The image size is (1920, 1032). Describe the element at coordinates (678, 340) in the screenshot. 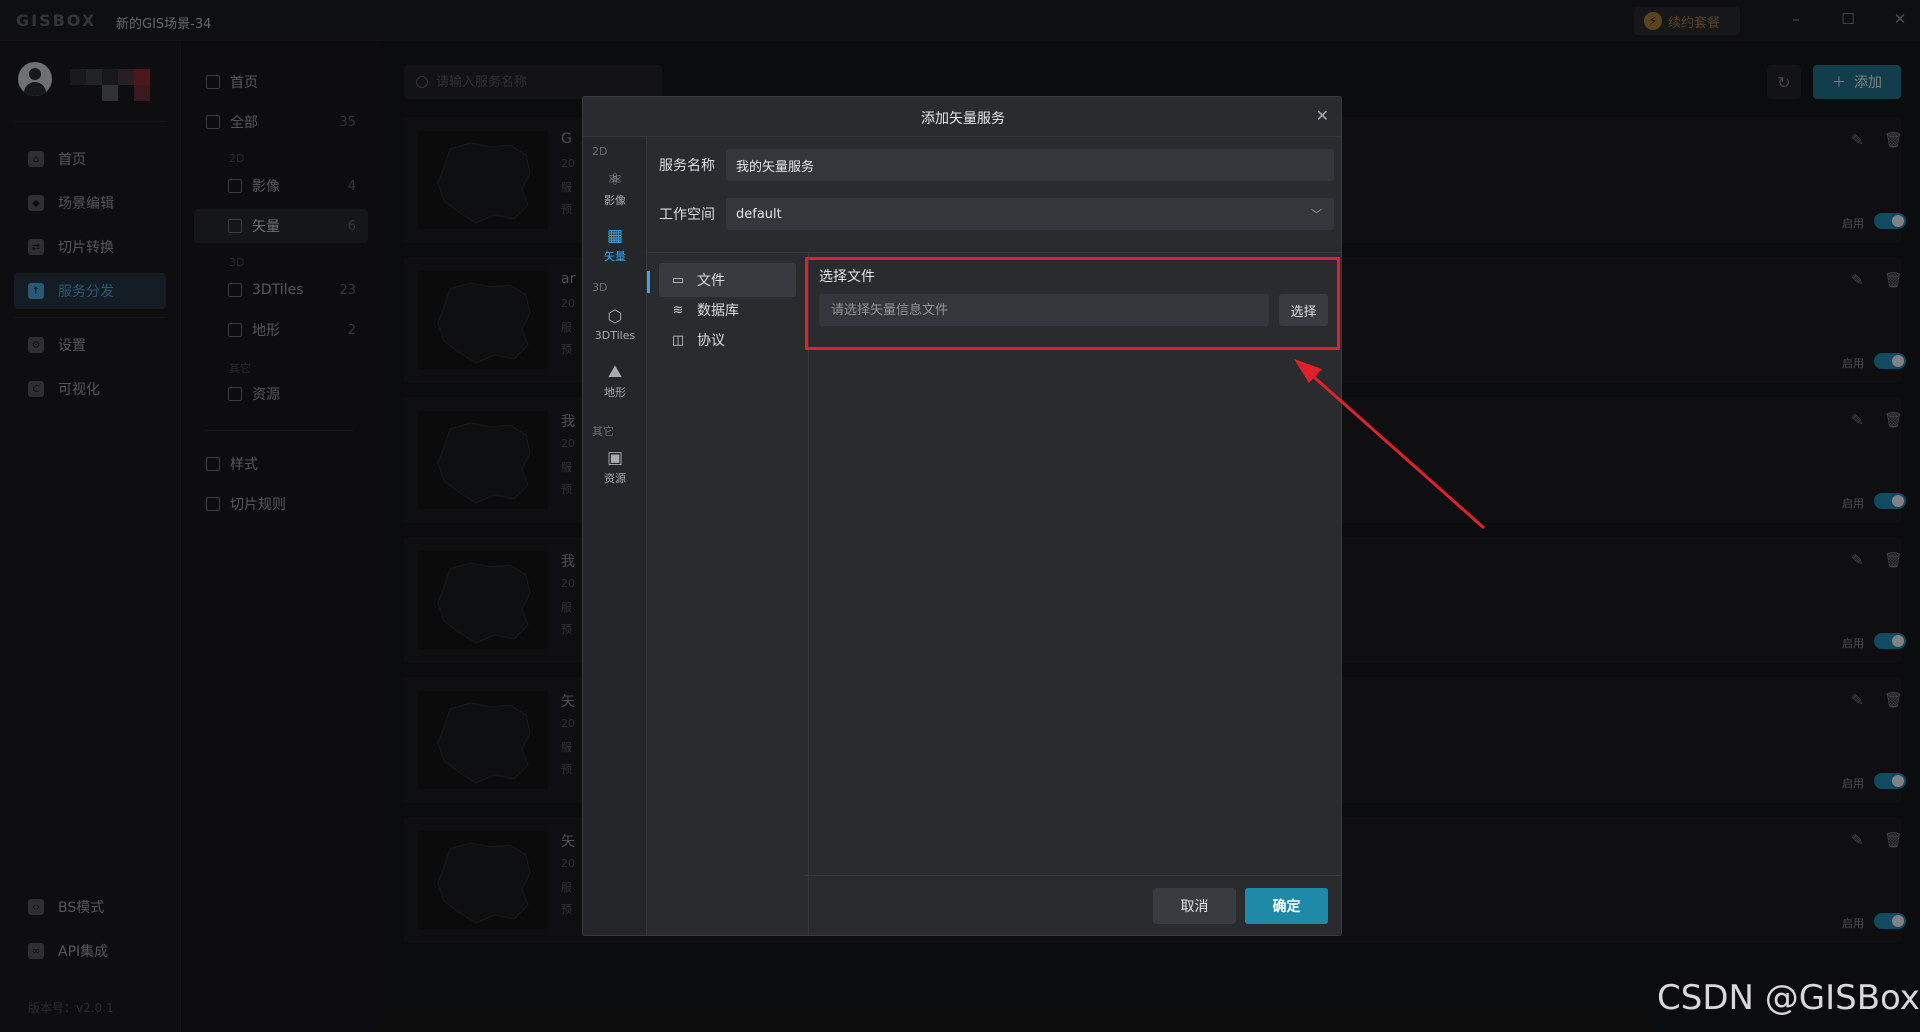

I see `protocol-icon: ◫` at that location.